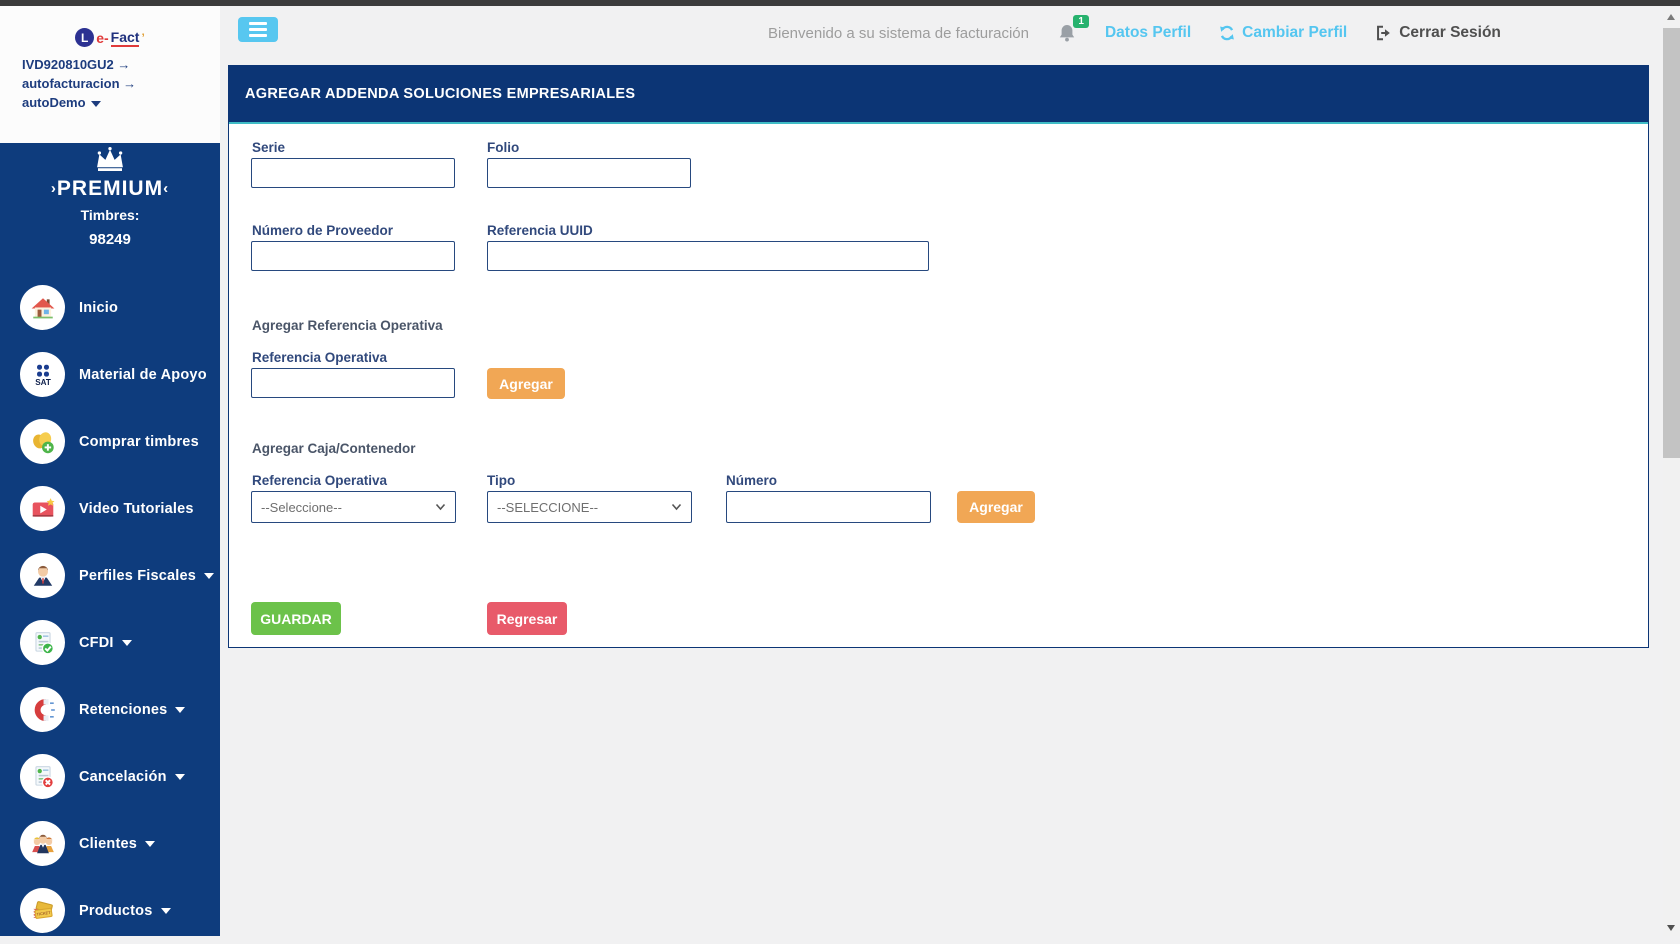 Image resolution: width=1680 pixels, height=944 pixels. Describe the element at coordinates (42, 508) in the screenshot. I see `video-icon` at that location.